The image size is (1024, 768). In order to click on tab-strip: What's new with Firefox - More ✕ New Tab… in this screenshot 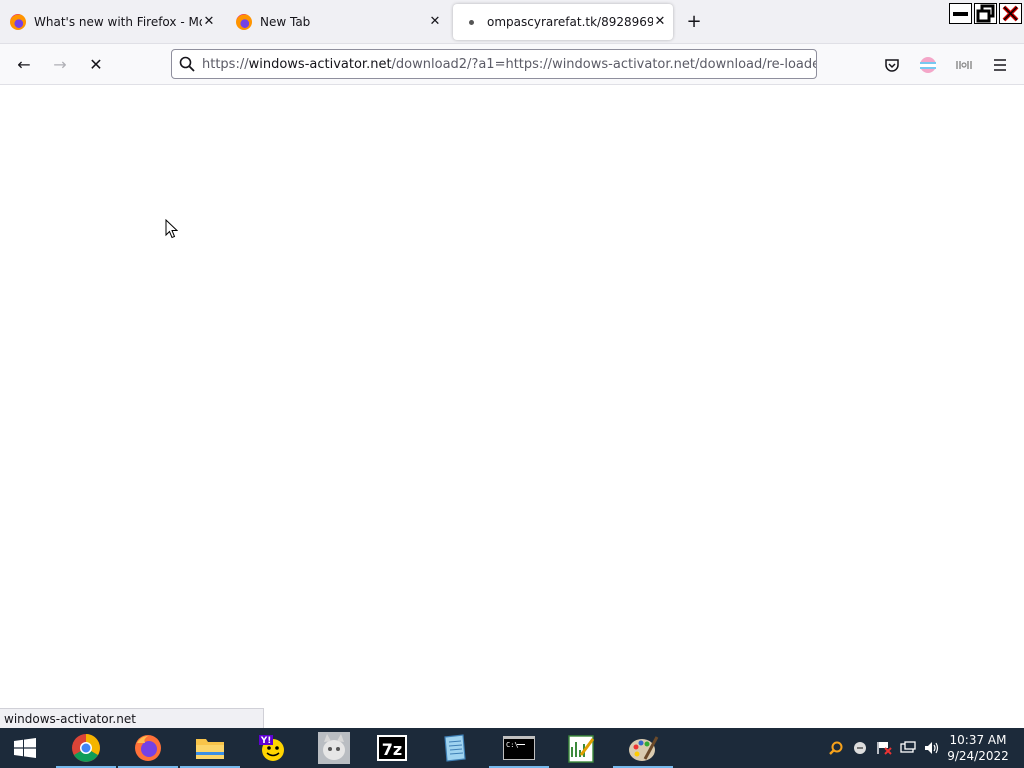, I will do `click(512, 22)`.